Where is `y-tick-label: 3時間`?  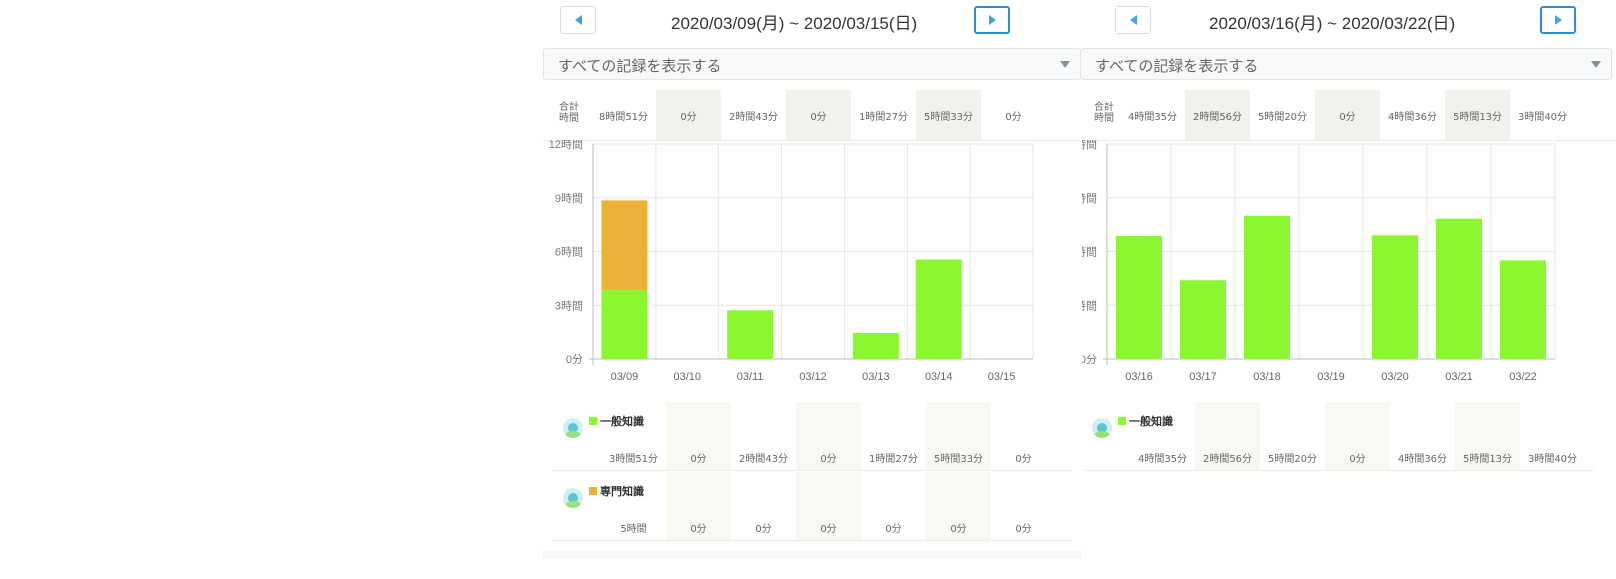 y-tick-label: 3時間 is located at coordinates (569, 305).